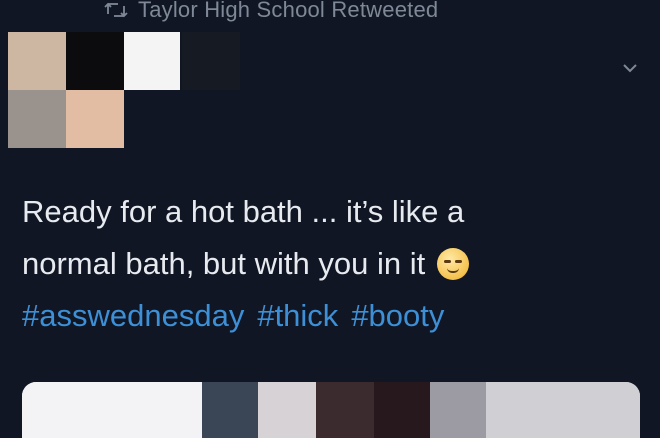 The image size is (660, 438). I want to click on hashtag-asswednesday: #asswednesday, so click(133, 316).